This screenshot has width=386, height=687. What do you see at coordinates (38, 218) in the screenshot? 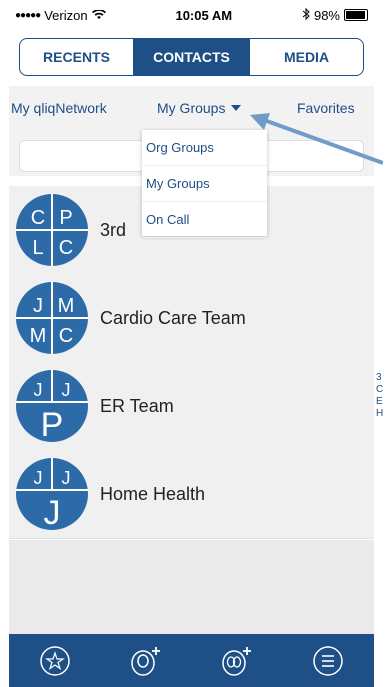
I see `initial-top-left: C` at bounding box center [38, 218].